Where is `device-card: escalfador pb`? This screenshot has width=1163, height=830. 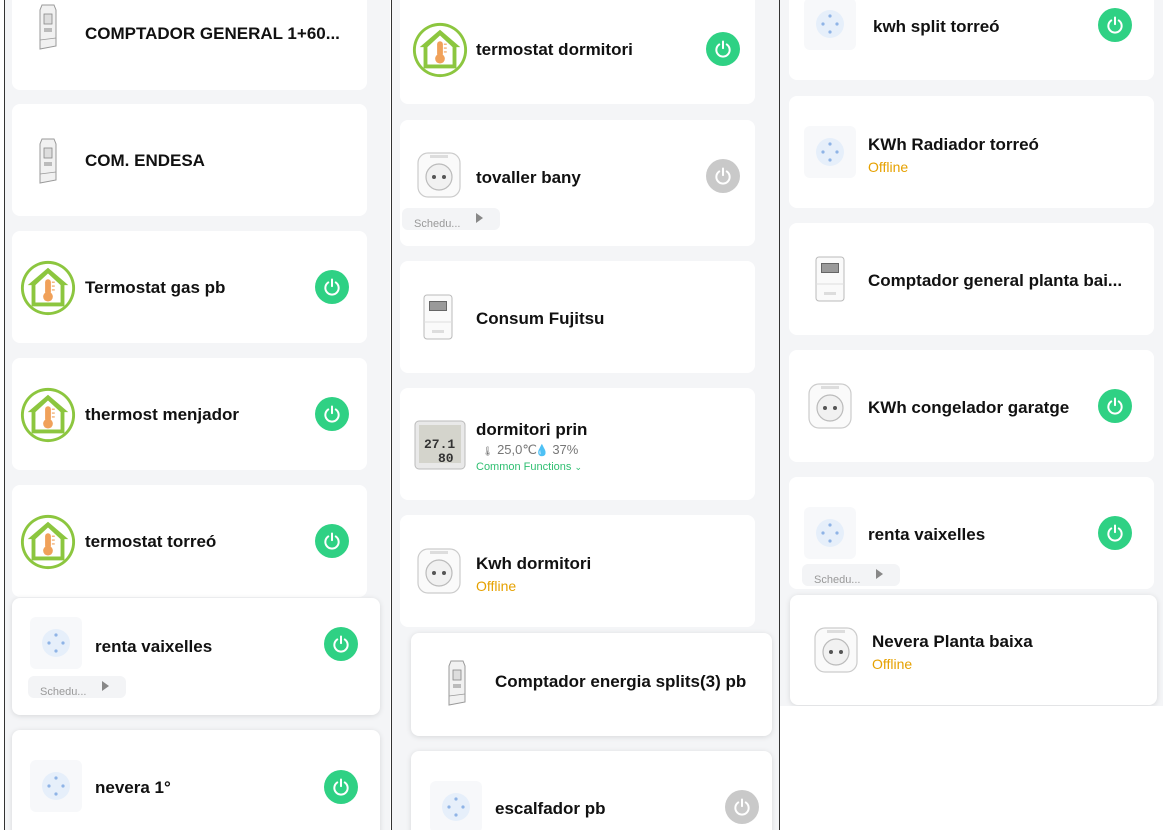
device-card: escalfador pb is located at coordinates (591, 790).